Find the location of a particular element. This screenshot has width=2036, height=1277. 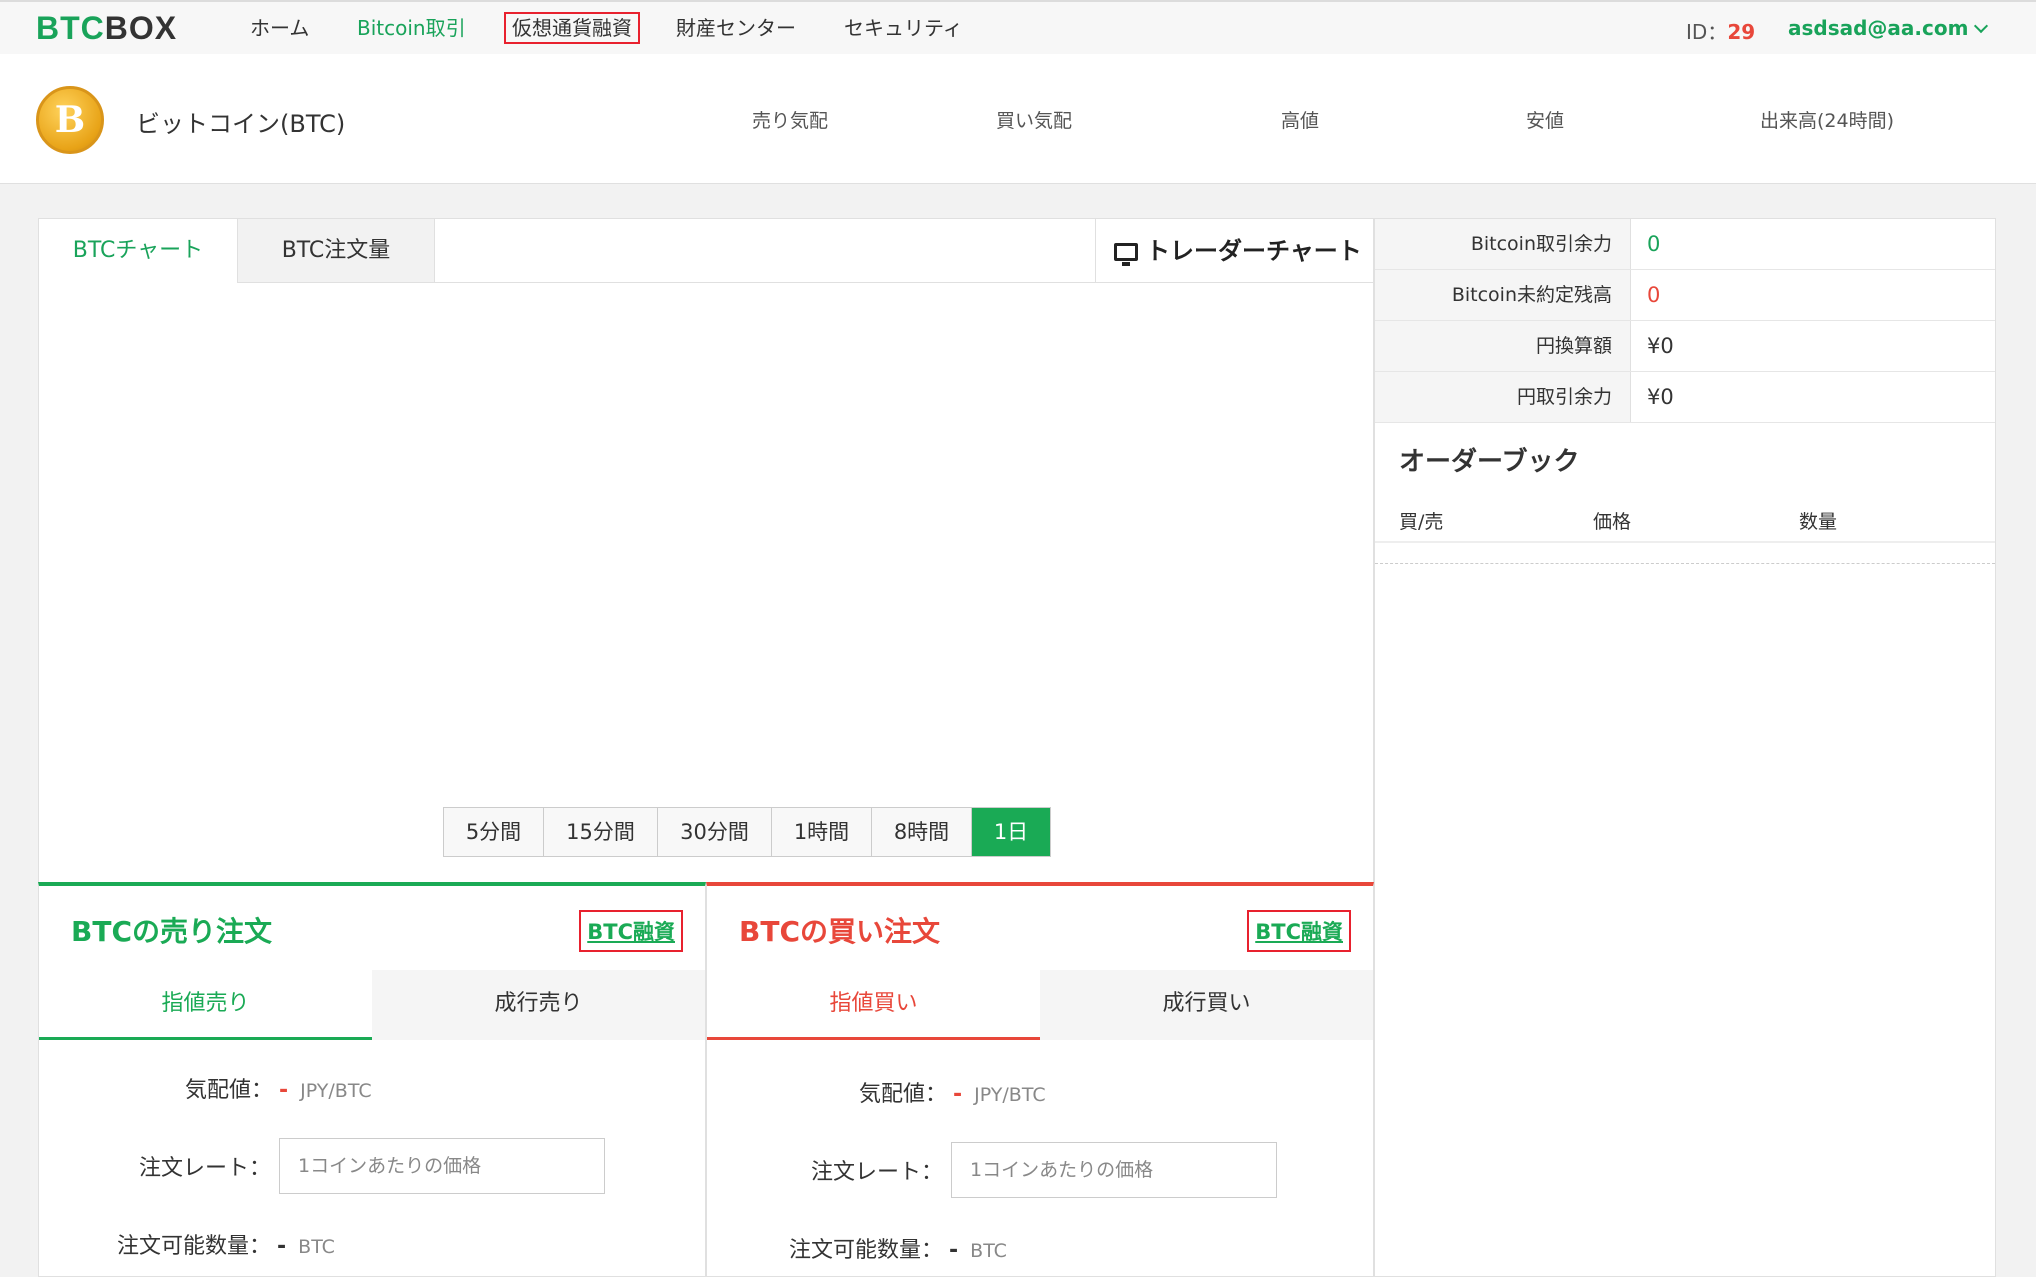

buy-qty-row: 注文可能数量： - BTC is located at coordinates (898, 1248).